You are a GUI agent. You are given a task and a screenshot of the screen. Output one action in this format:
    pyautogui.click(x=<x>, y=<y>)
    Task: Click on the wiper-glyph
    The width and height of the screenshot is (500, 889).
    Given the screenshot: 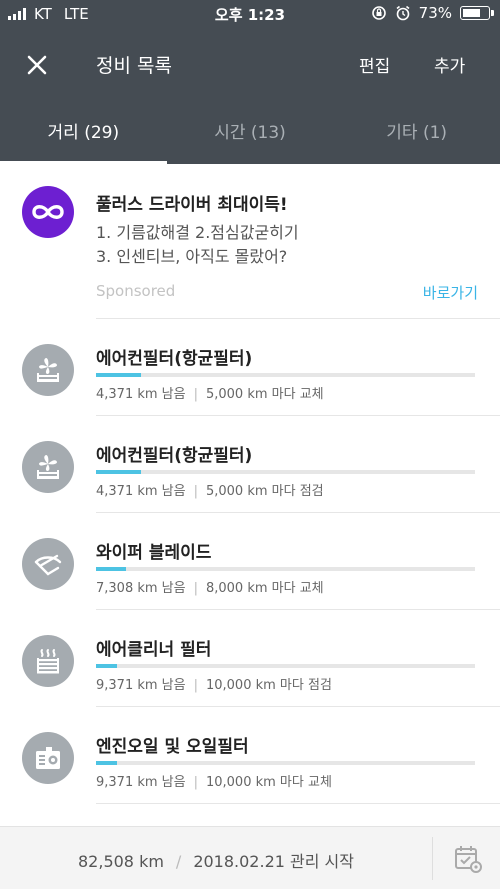 What is the action you would take?
    pyautogui.click(x=48, y=565)
    